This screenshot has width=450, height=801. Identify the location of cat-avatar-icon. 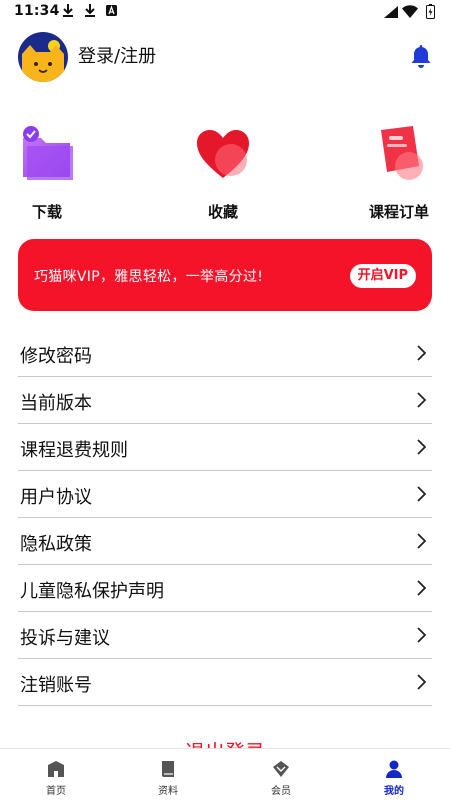
(43, 57).